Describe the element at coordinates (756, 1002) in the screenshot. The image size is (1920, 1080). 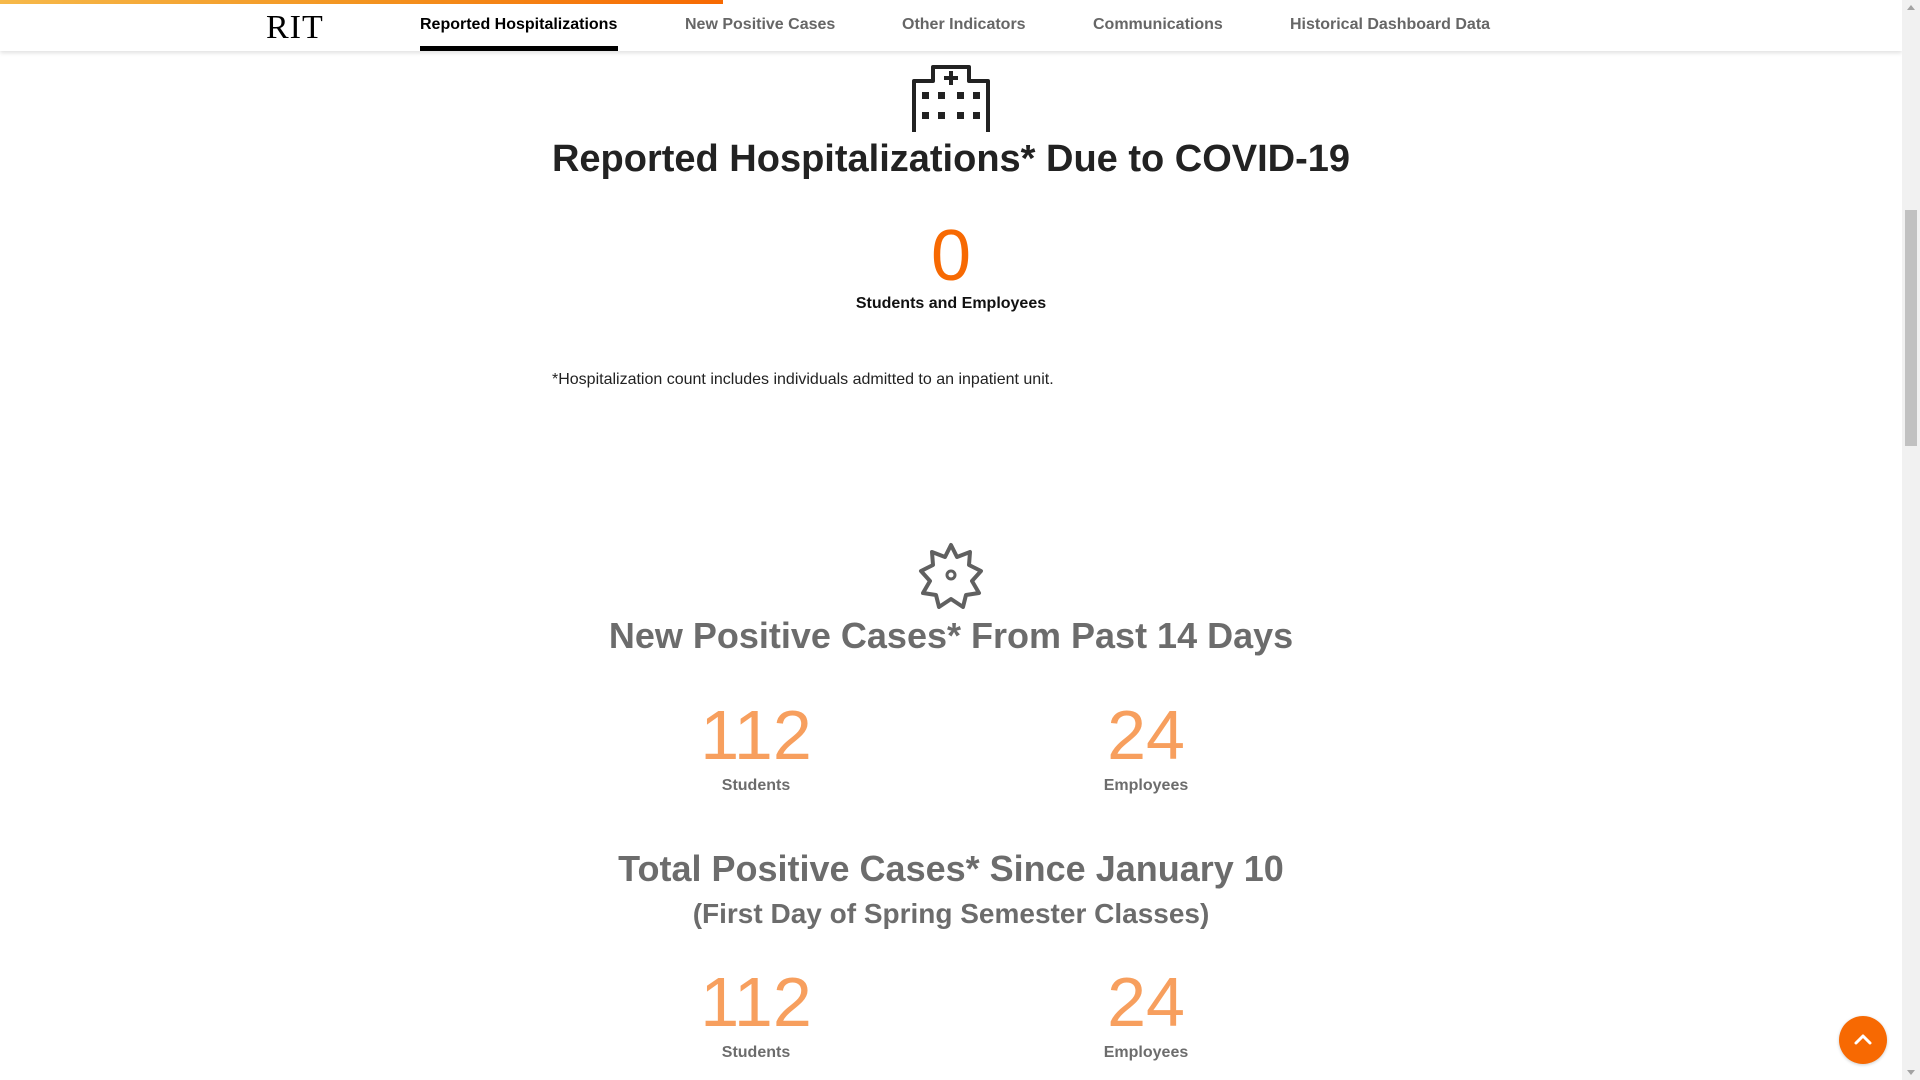
I see `total-cases-students-count: 112` at that location.